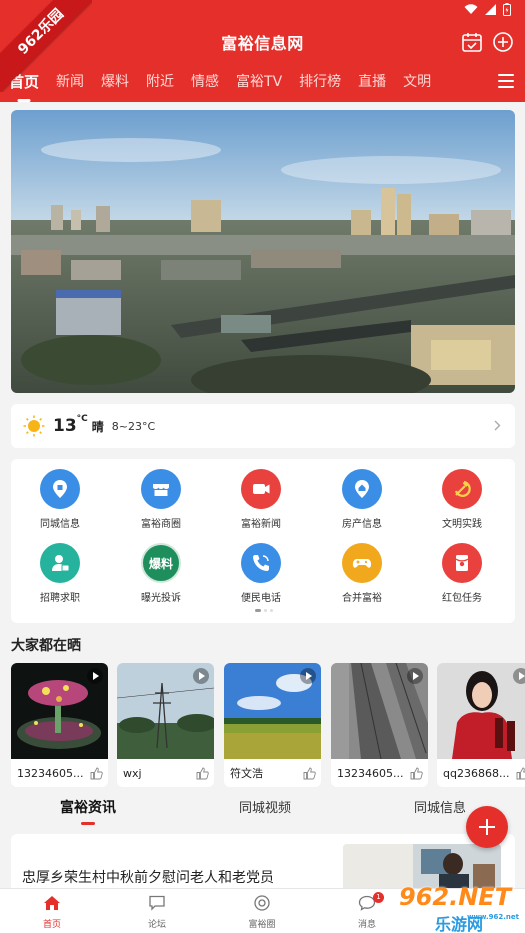 The height and width of the screenshot is (933, 525). I want to click on service-city-info: 同城信息, so click(60, 499).